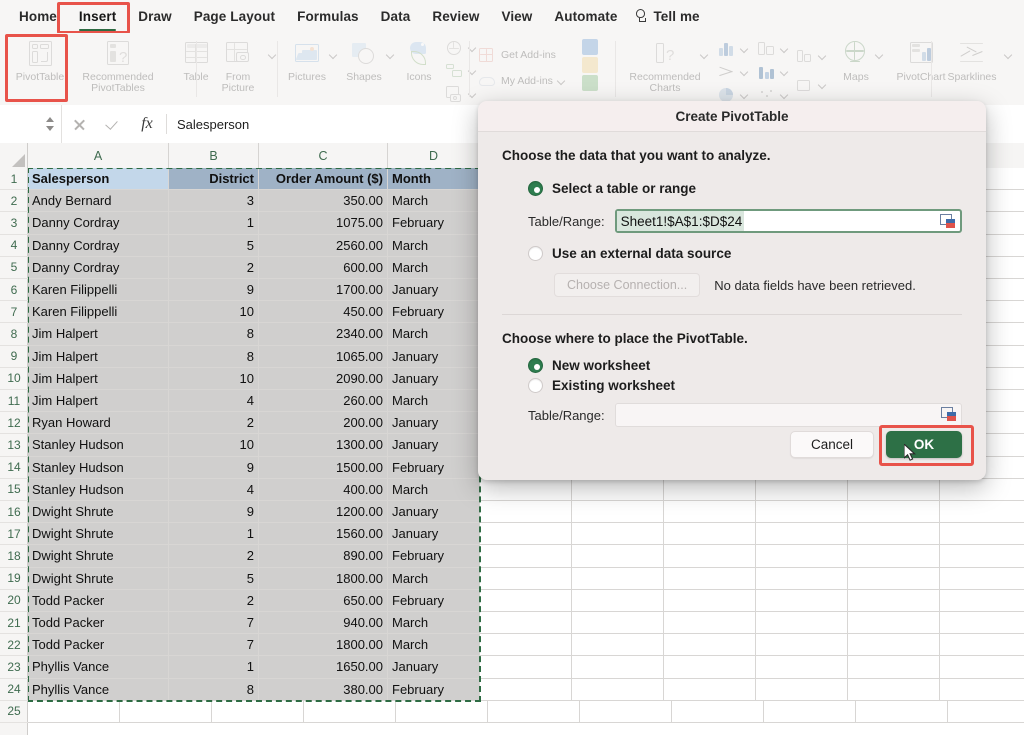 Image resolution: width=1024 pixels, height=735 pixels. What do you see at coordinates (14, 246) in the screenshot?
I see `row-header-4: 4` at bounding box center [14, 246].